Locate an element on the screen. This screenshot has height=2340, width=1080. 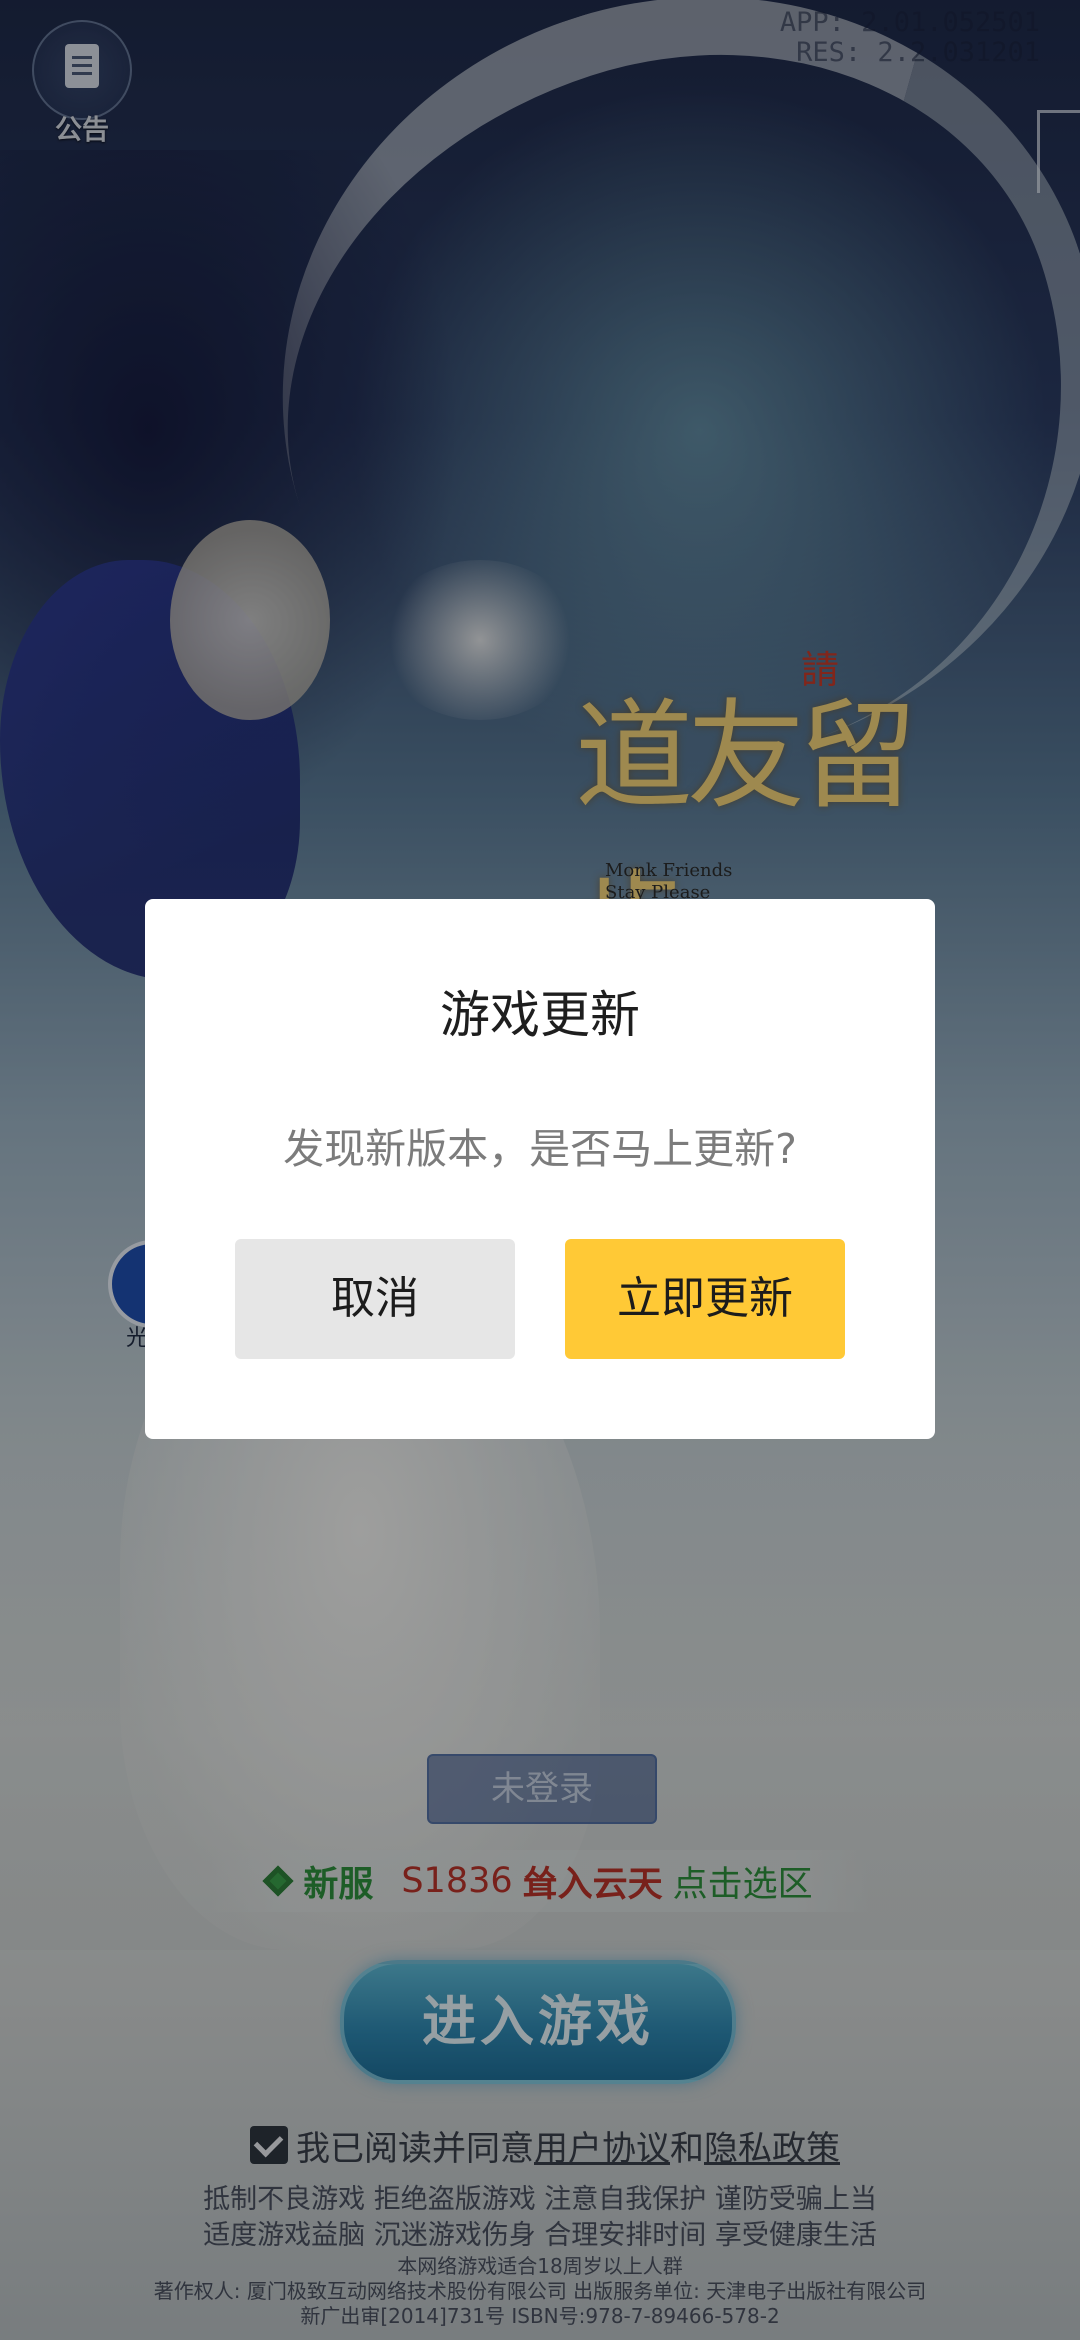
agreement-and: 和 is located at coordinates (687, 2148).